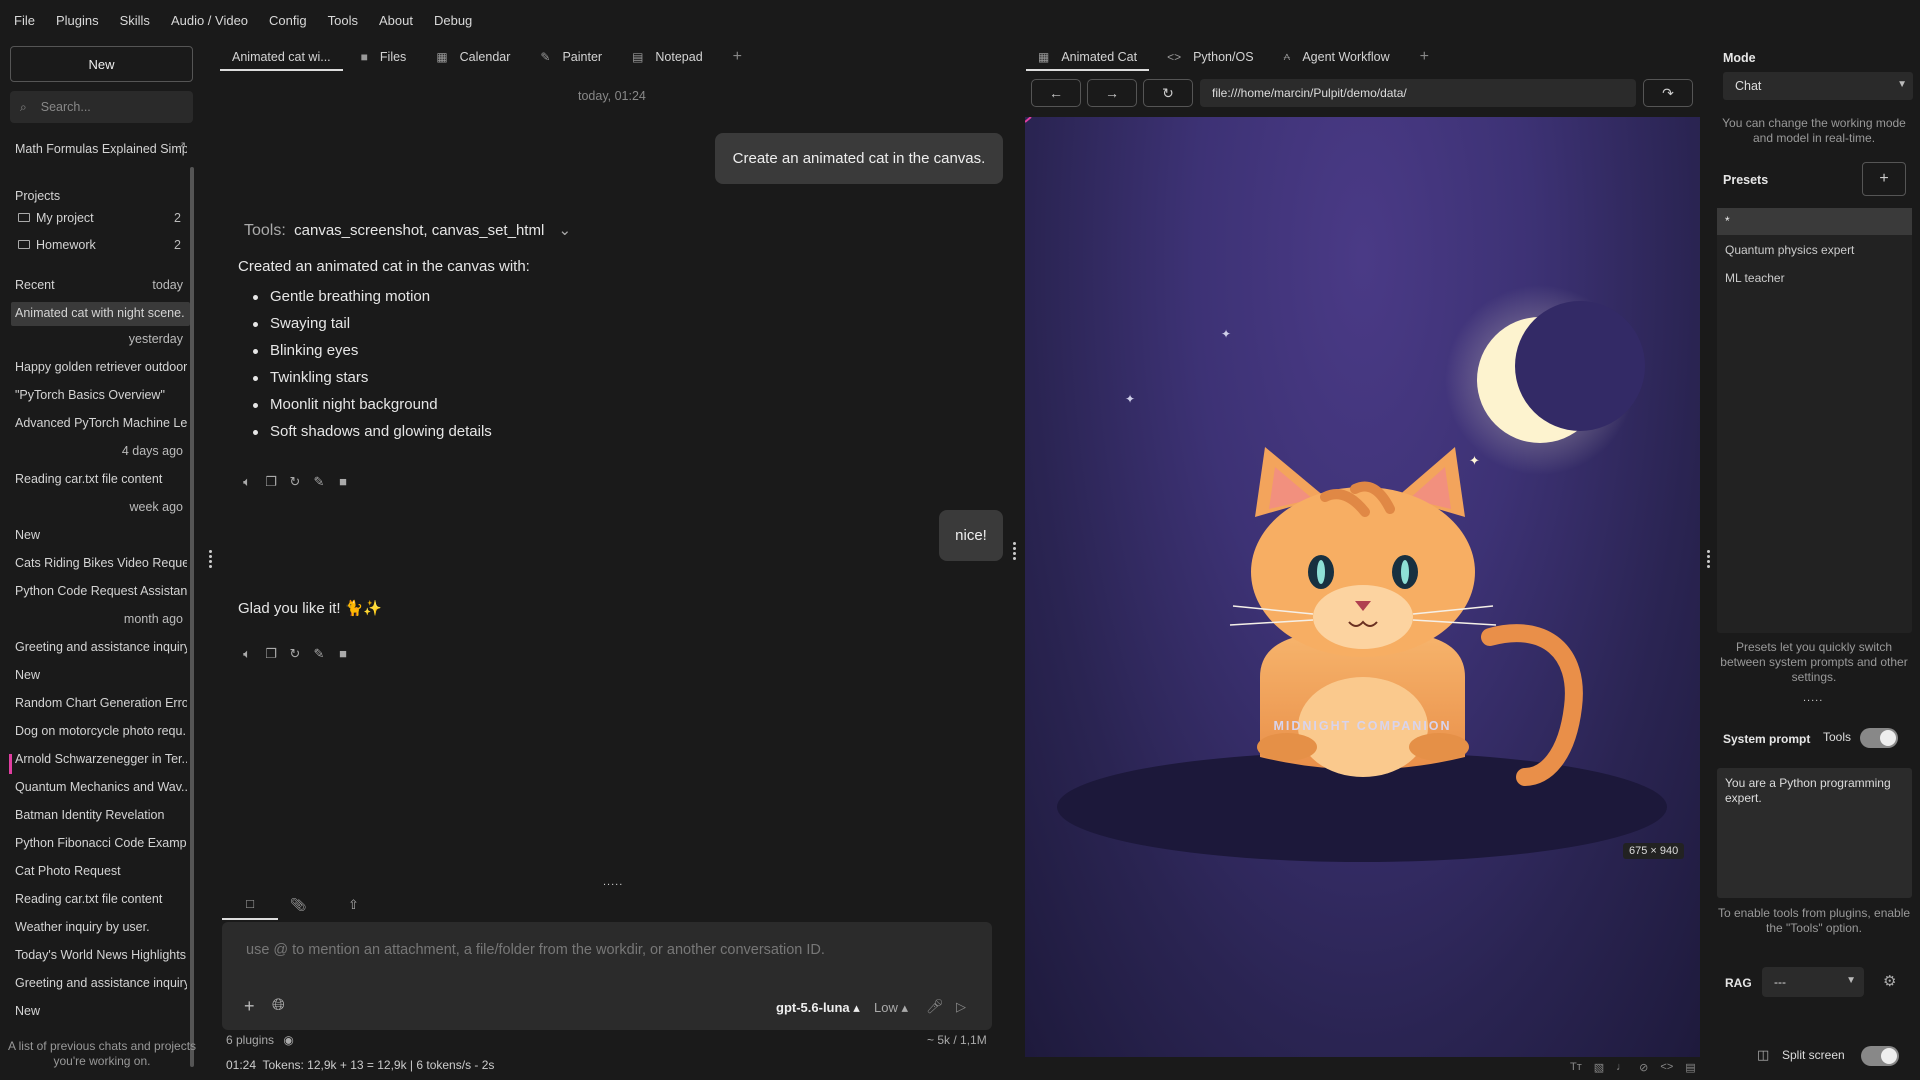 The width and height of the screenshot is (1920, 1080). What do you see at coordinates (101, 367) in the screenshot?
I see `chat-item: Happy golden retriever outdoors` at bounding box center [101, 367].